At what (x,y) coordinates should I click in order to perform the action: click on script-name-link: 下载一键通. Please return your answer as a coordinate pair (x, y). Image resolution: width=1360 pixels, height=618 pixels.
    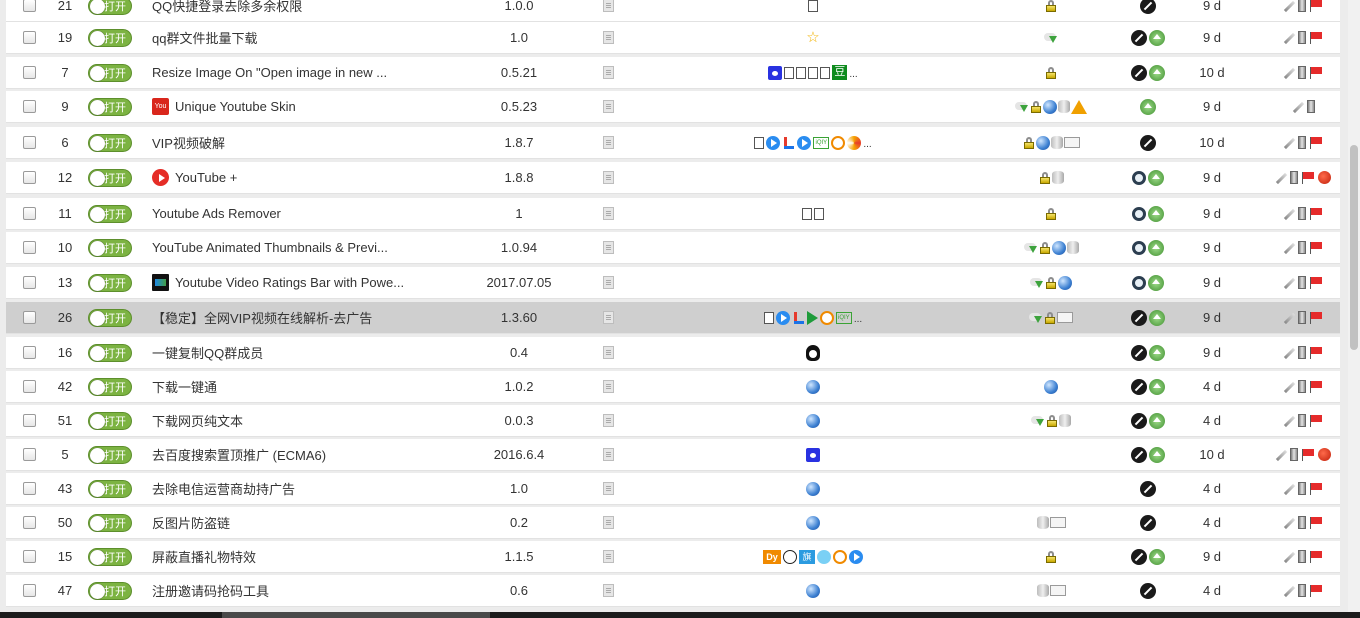
    Looking at the image, I should click on (184, 386).